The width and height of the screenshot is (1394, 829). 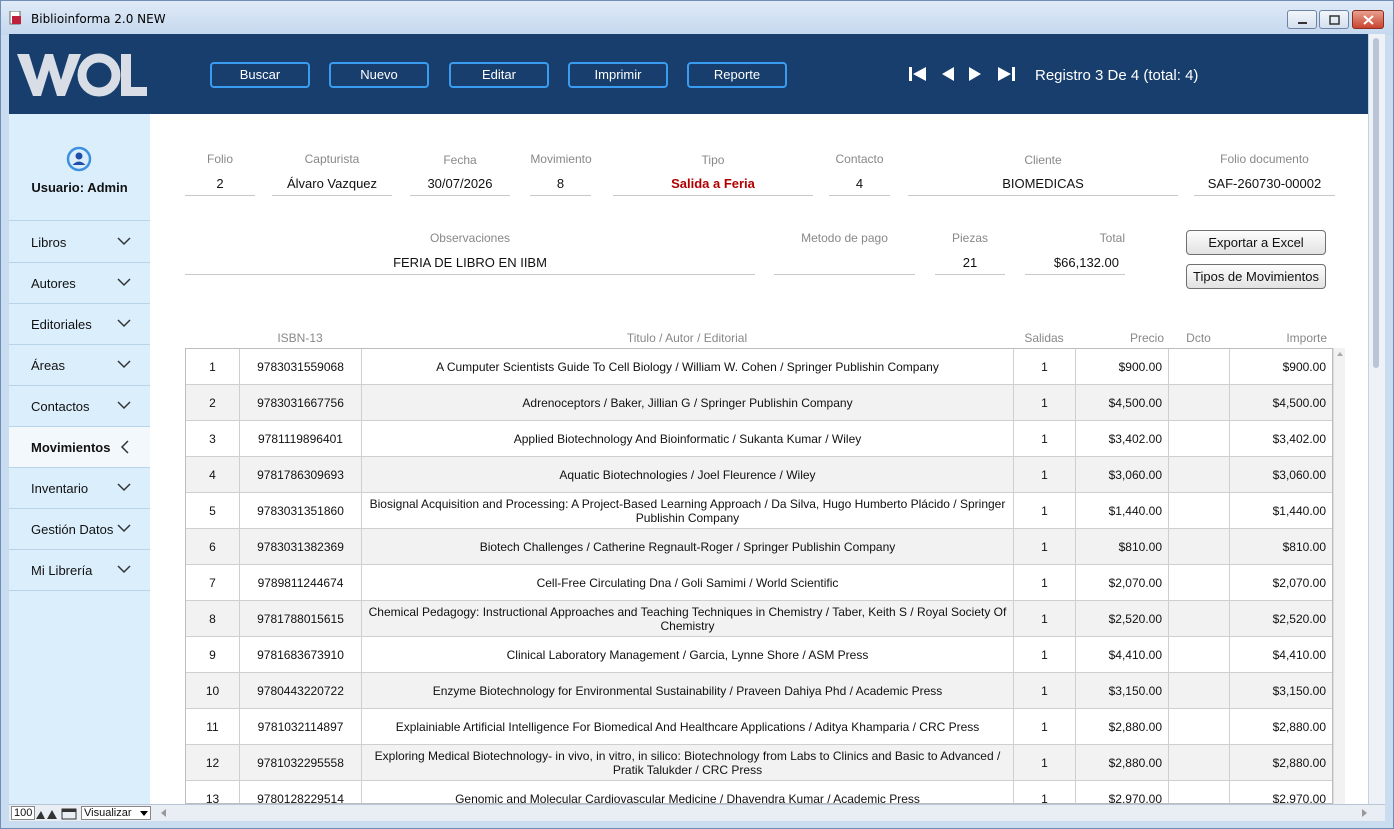 What do you see at coordinates (79, 488) in the screenshot?
I see `sidebar-item-inventario: Inventario` at bounding box center [79, 488].